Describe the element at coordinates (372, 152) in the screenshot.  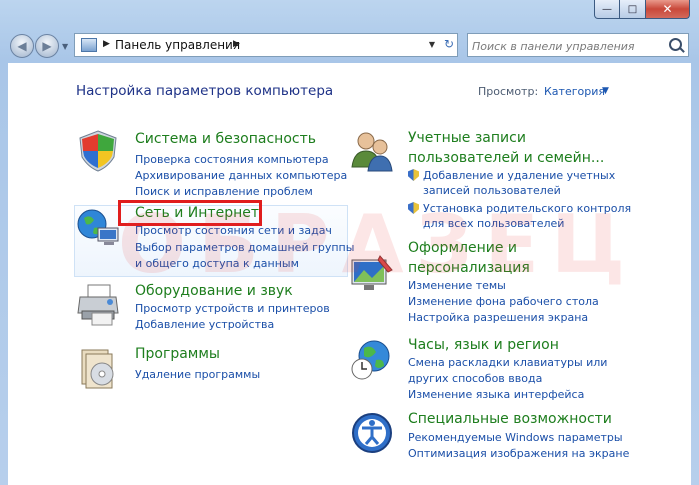
I see `users-icon` at that location.